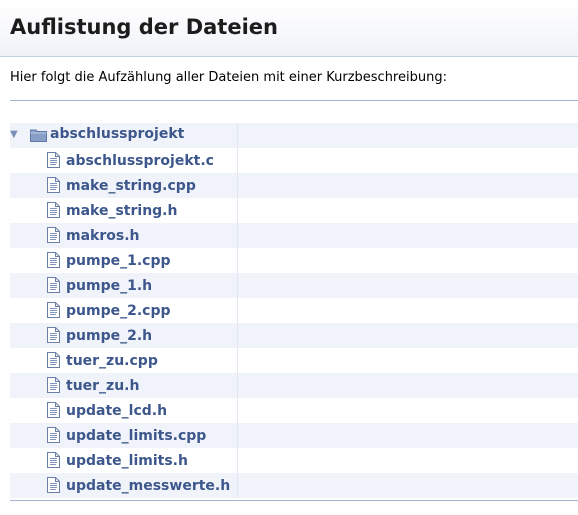 This screenshot has width=578, height=515. Describe the element at coordinates (131, 186) in the screenshot. I see `file-link: make_string.cpp` at that location.